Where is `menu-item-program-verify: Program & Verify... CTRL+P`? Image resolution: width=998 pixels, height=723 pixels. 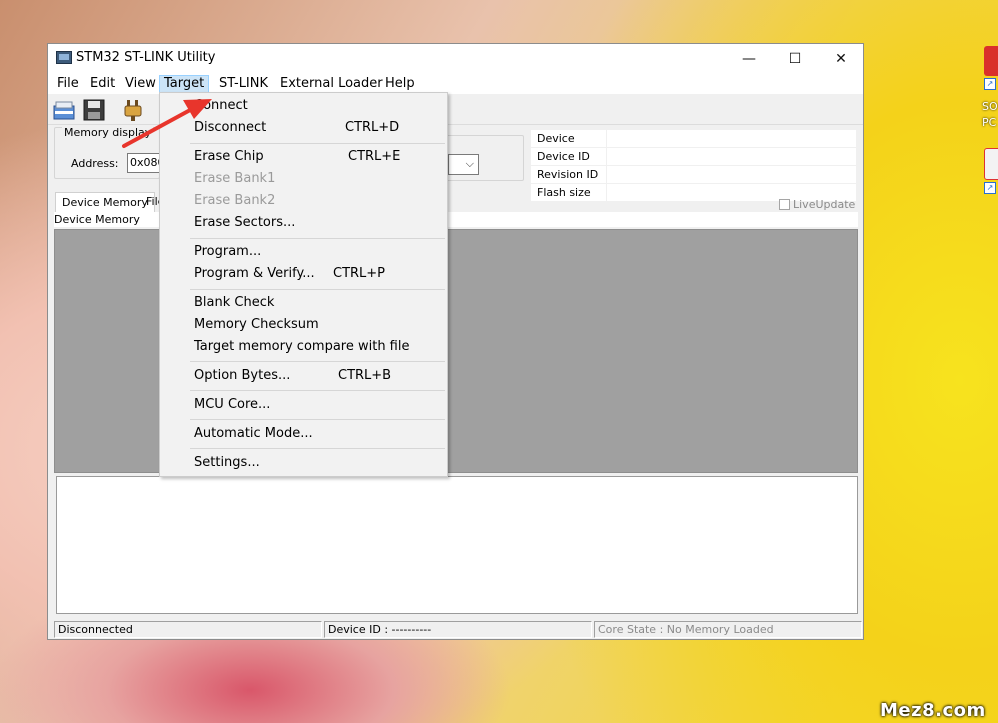 menu-item-program-verify: Program & Verify... CTRL+P is located at coordinates (303, 274).